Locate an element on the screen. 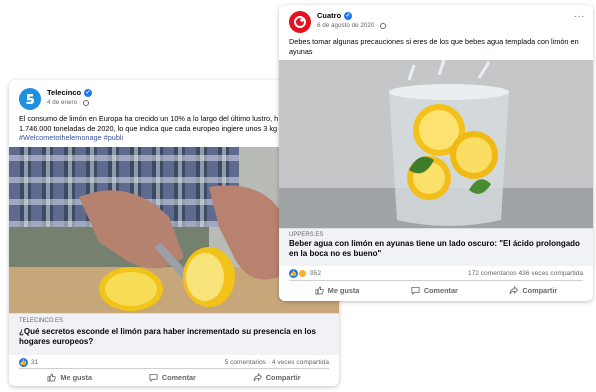 The width and height of the screenshot is (596, 392). post-text-line: ayunas is located at coordinates (301, 51).